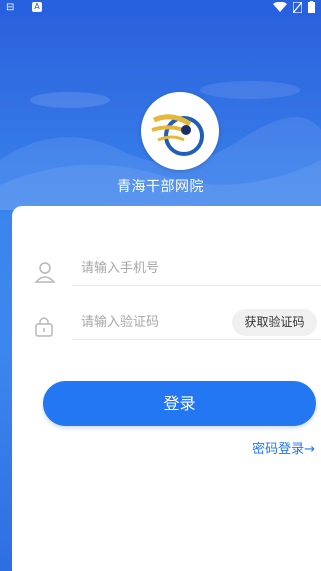  I want to click on code-input, so click(155, 322).